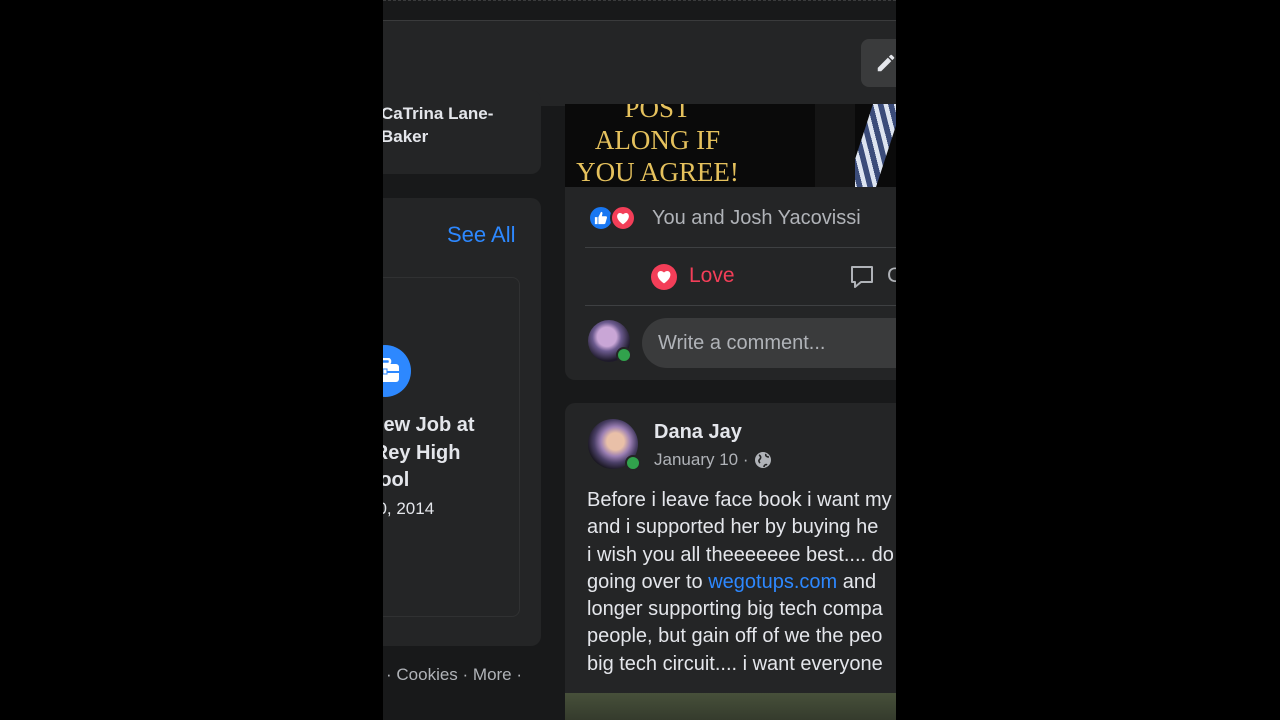 This screenshot has height=720, width=1280. What do you see at coordinates (739, 500) in the screenshot?
I see `text-line: Before i leave face book i want my` at bounding box center [739, 500].